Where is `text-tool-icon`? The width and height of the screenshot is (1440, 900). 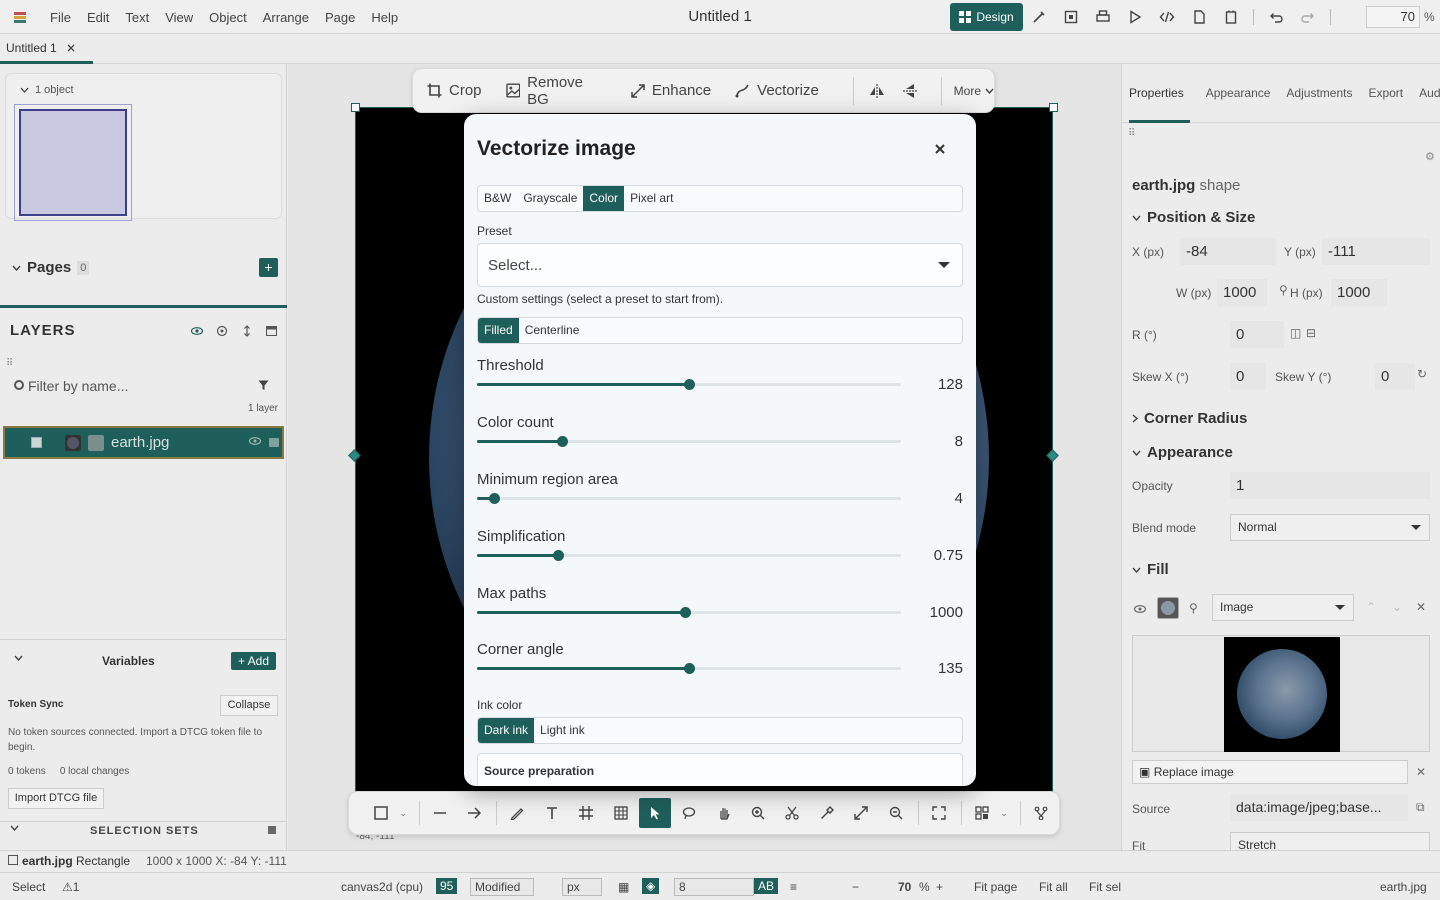
text-tool-icon is located at coordinates (552, 813).